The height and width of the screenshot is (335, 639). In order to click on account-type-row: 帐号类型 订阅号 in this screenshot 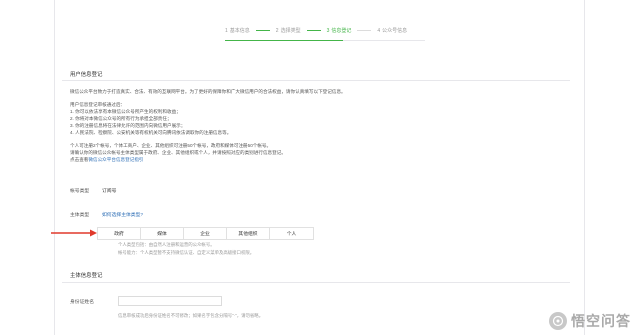, I will do `click(93, 190)`.